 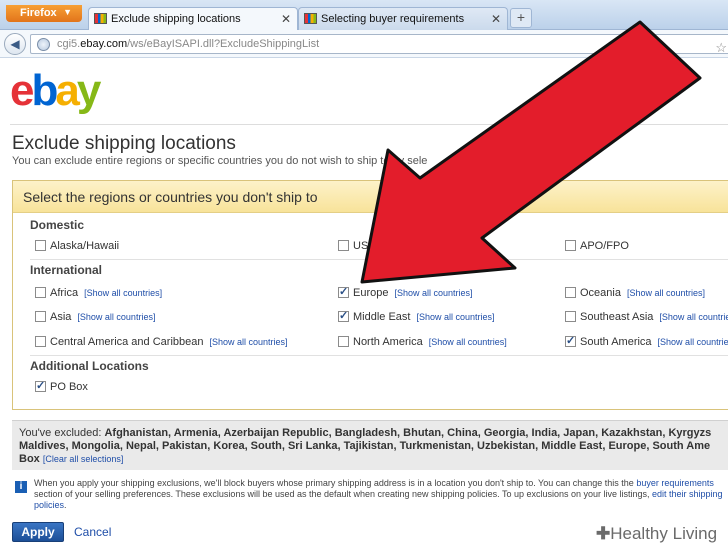 What do you see at coordinates (89, 366) in the screenshot?
I see `group-additional-heading: Additional Locations` at bounding box center [89, 366].